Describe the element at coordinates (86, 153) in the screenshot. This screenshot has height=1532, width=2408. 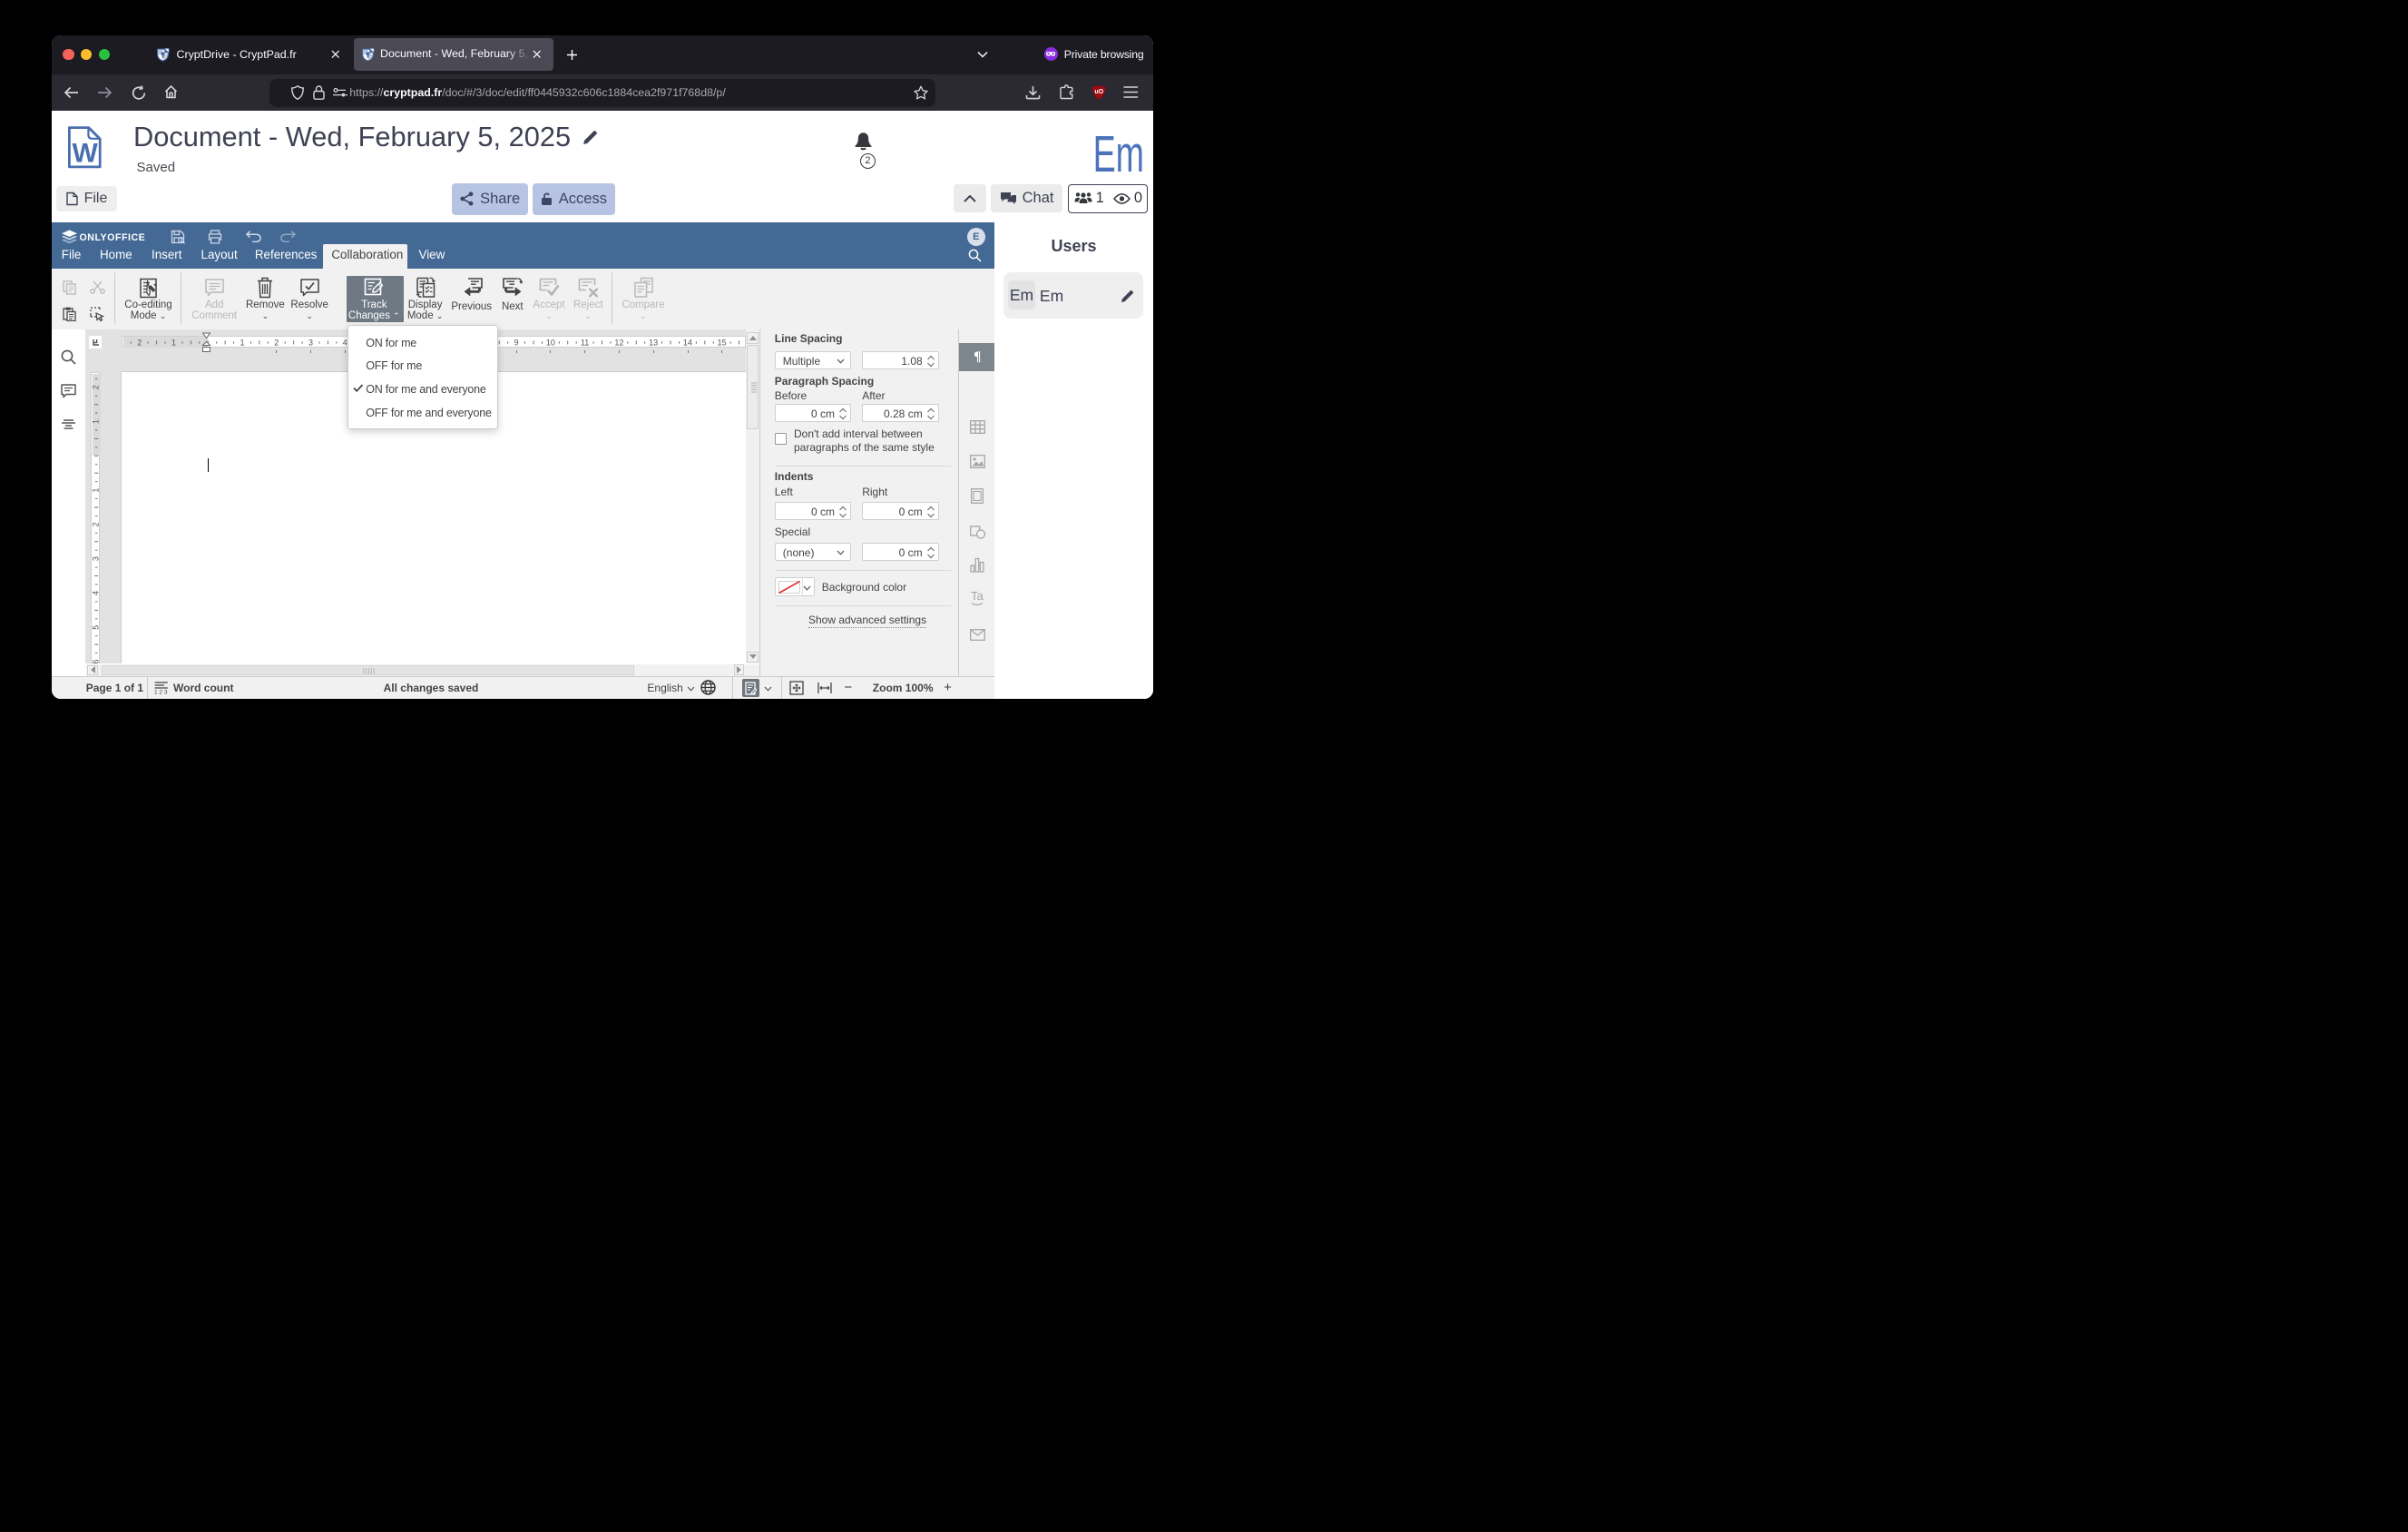
I see `svg-text: W` at that location.